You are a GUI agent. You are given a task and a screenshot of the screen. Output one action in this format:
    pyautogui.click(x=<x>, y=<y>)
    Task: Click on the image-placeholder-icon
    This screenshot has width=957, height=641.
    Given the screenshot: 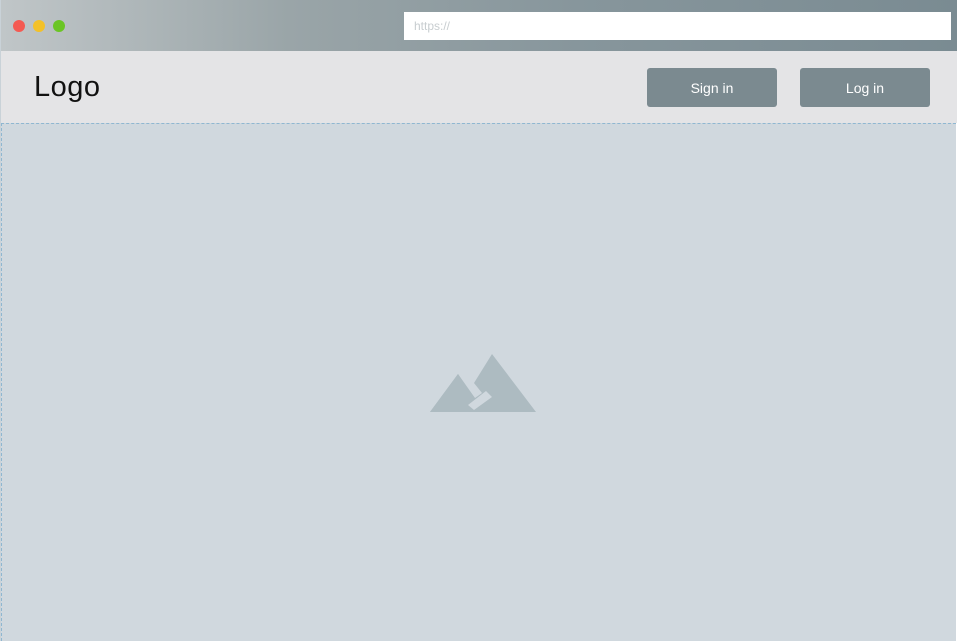 What is the action you would take?
    pyautogui.click(x=483, y=383)
    